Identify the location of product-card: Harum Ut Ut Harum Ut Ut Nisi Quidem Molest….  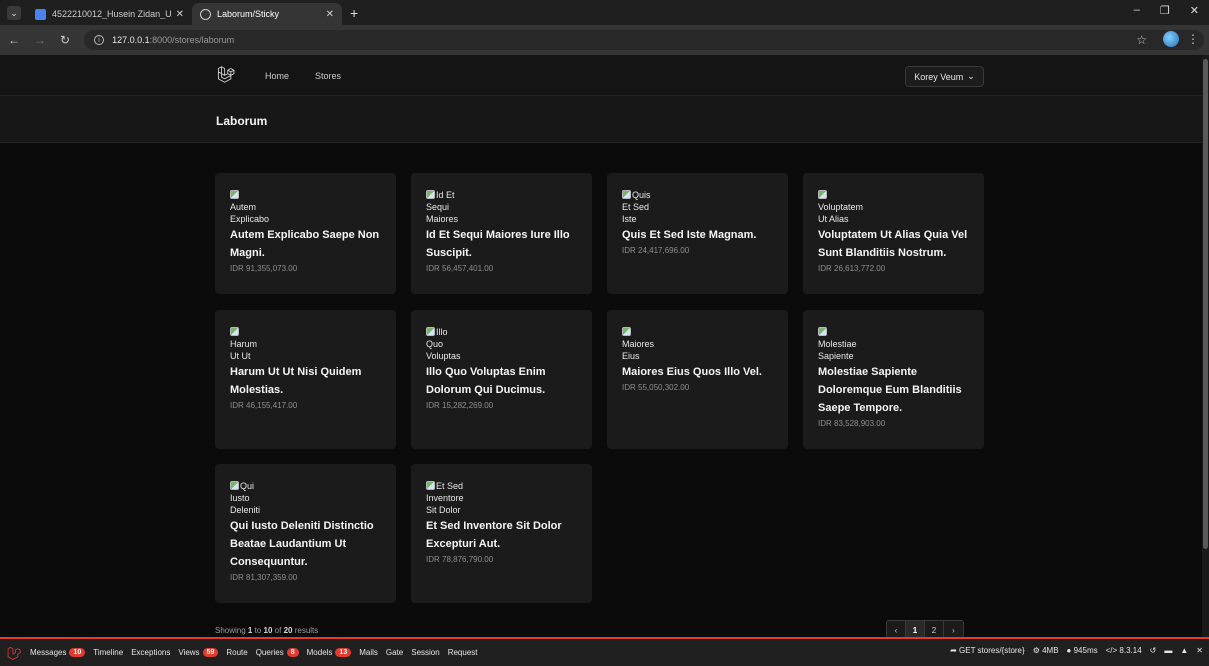
(305, 379).